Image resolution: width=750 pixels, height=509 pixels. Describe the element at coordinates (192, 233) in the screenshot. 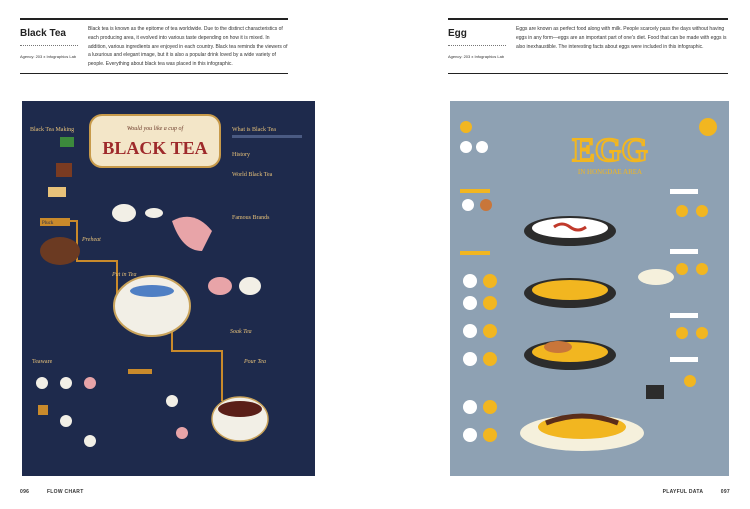

I see `pink-teapot` at that location.